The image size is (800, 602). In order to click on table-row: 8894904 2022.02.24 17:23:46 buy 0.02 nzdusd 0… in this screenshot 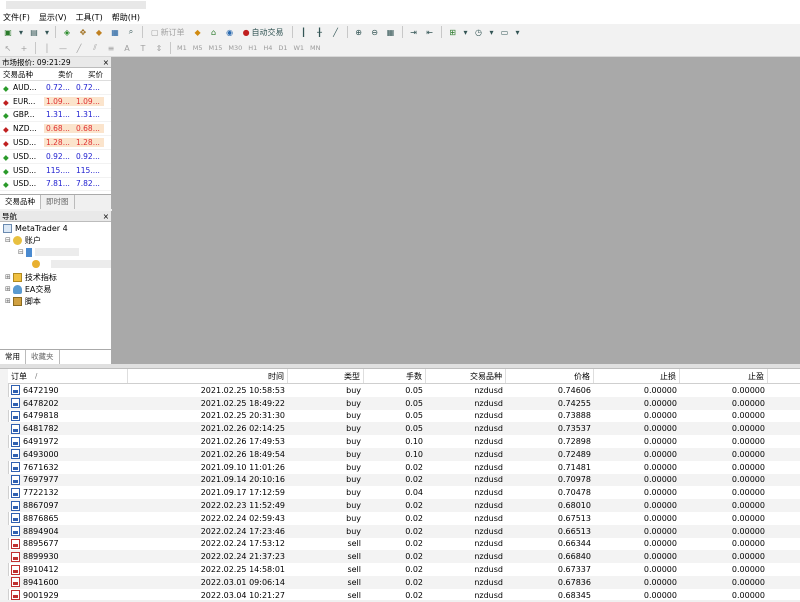, I will do `click(404, 531)`.